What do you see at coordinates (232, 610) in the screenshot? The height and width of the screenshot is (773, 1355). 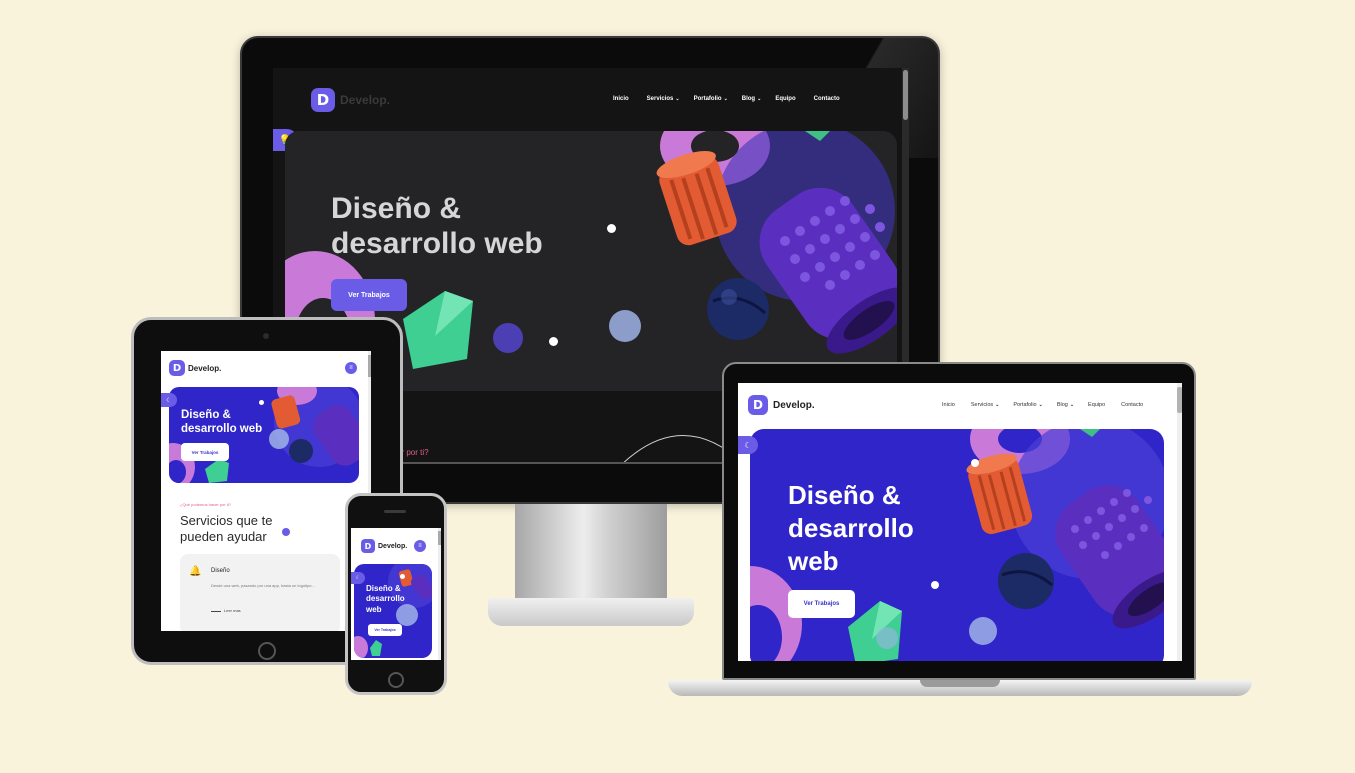 I see `service-card-link: Leer mas` at bounding box center [232, 610].